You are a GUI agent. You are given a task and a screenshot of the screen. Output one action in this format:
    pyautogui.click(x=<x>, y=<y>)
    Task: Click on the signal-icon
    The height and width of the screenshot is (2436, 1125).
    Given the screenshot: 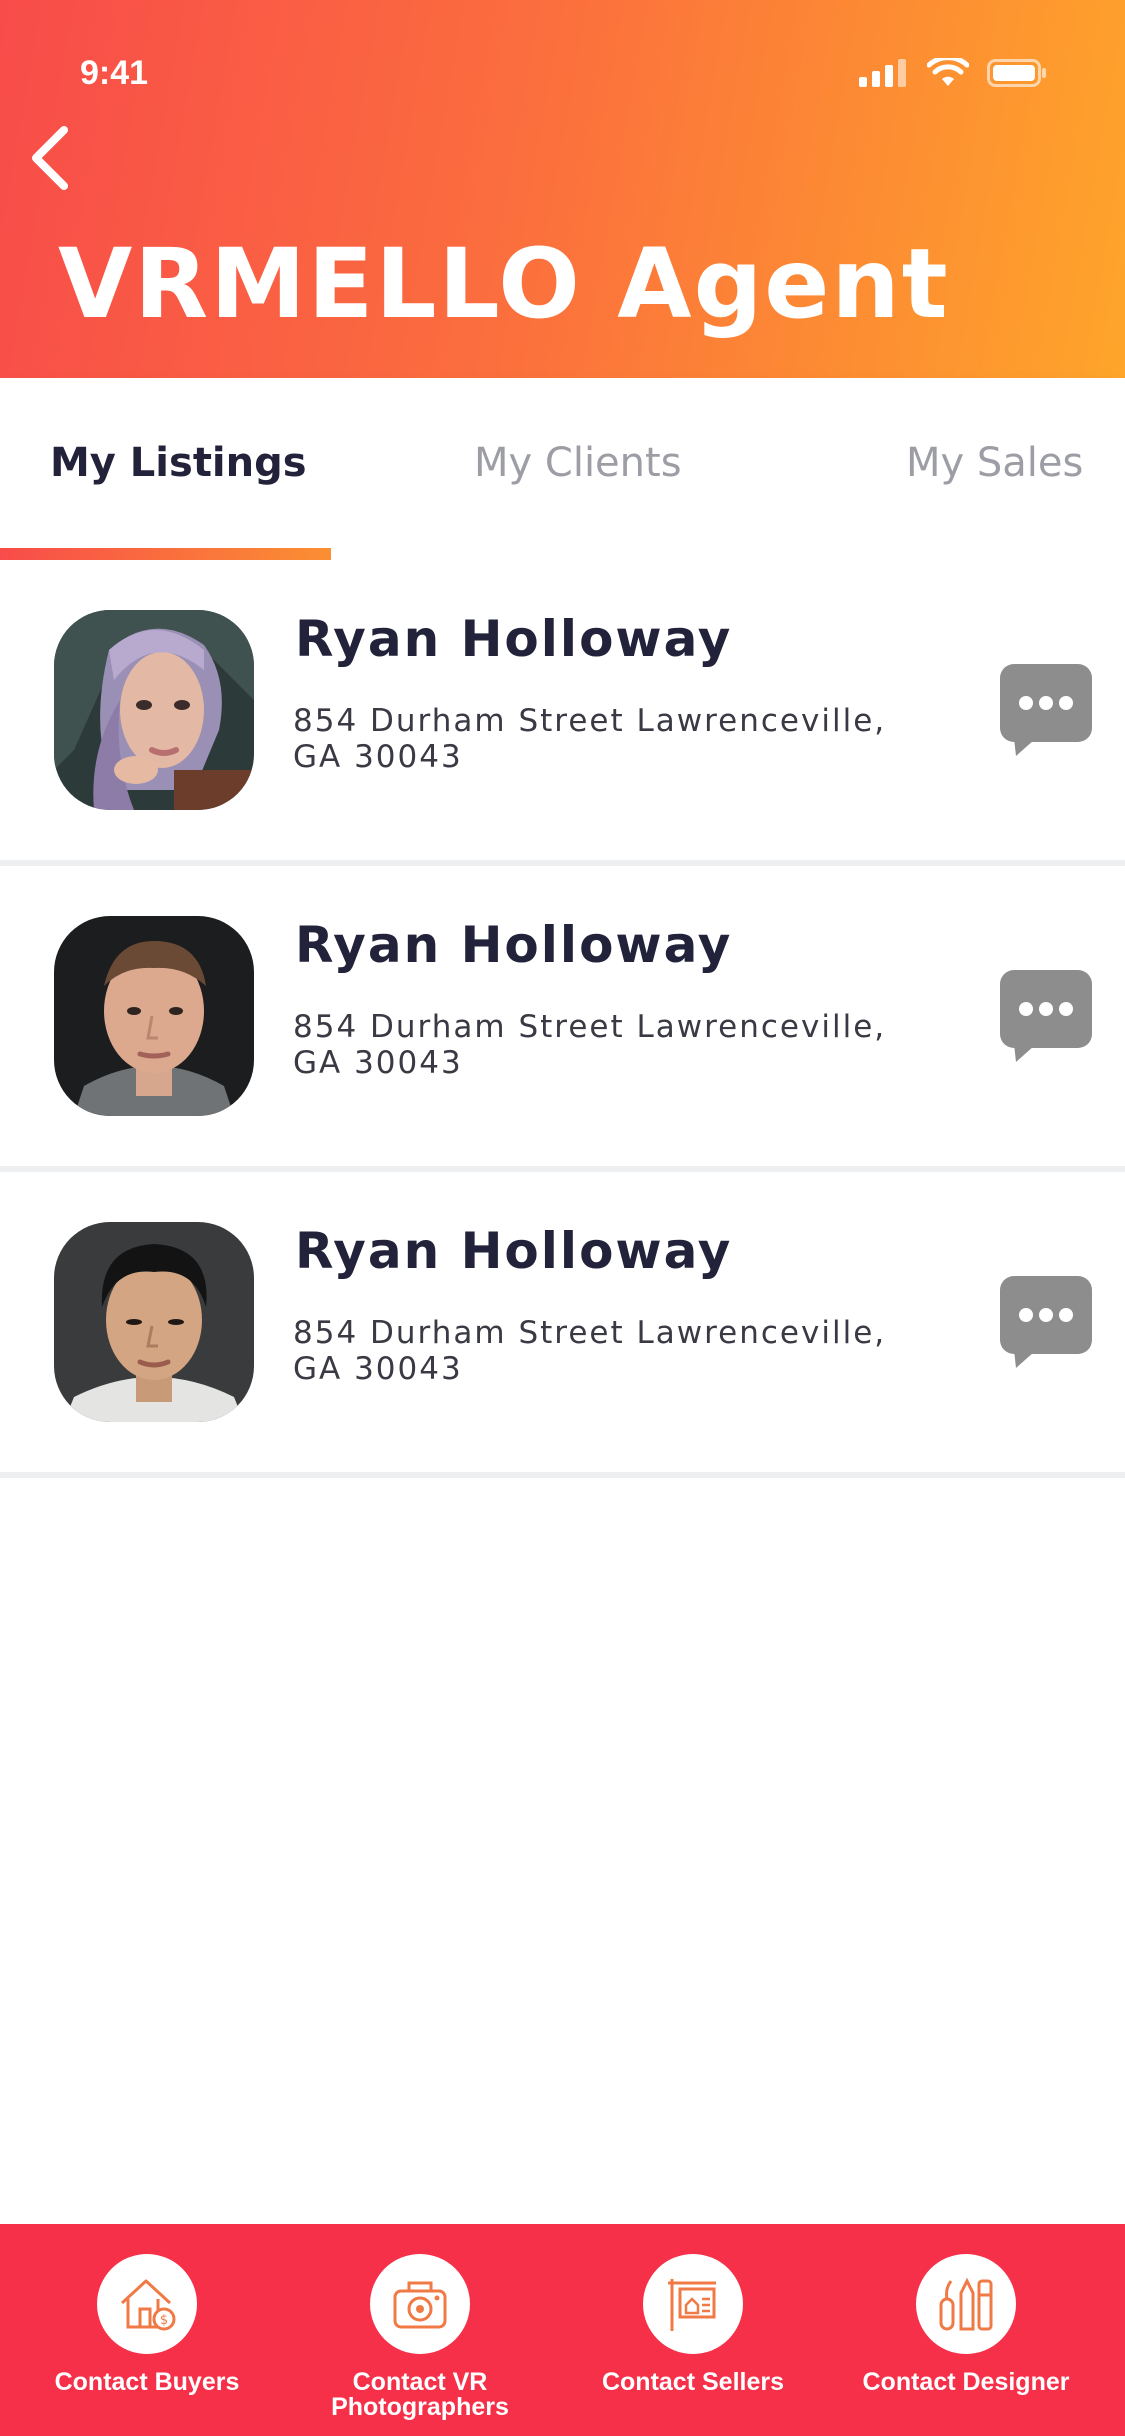 What is the action you would take?
    pyautogui.click(x=882, y=73)
    